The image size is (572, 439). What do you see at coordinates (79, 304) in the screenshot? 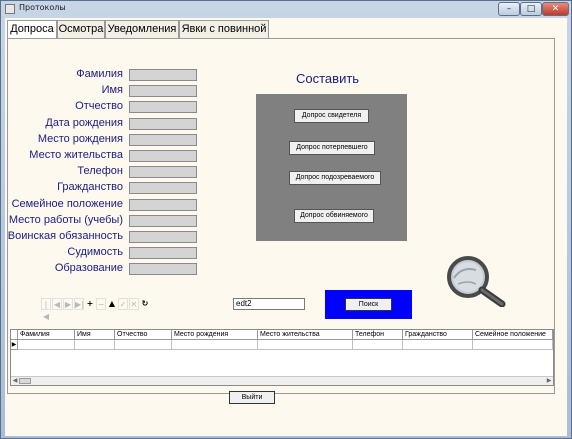
I see `last-record-button: ▶|` at bounding box center [79, 304].